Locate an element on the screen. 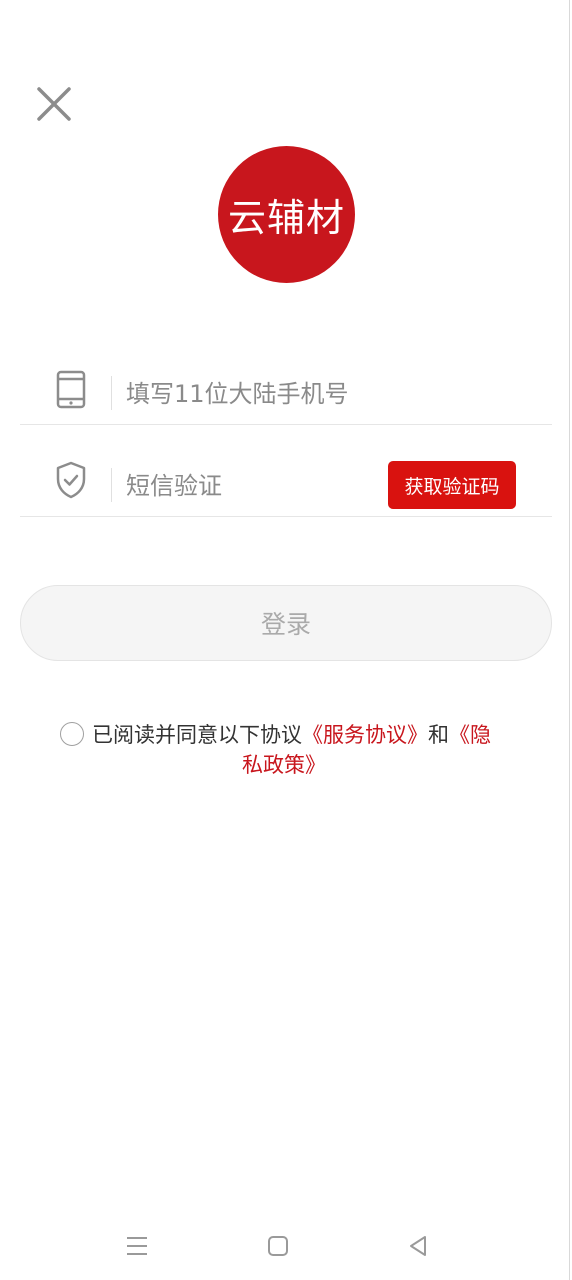 This screenshot has width=572, height=1280. shield-check-icon is located at coordinates (71, 480).